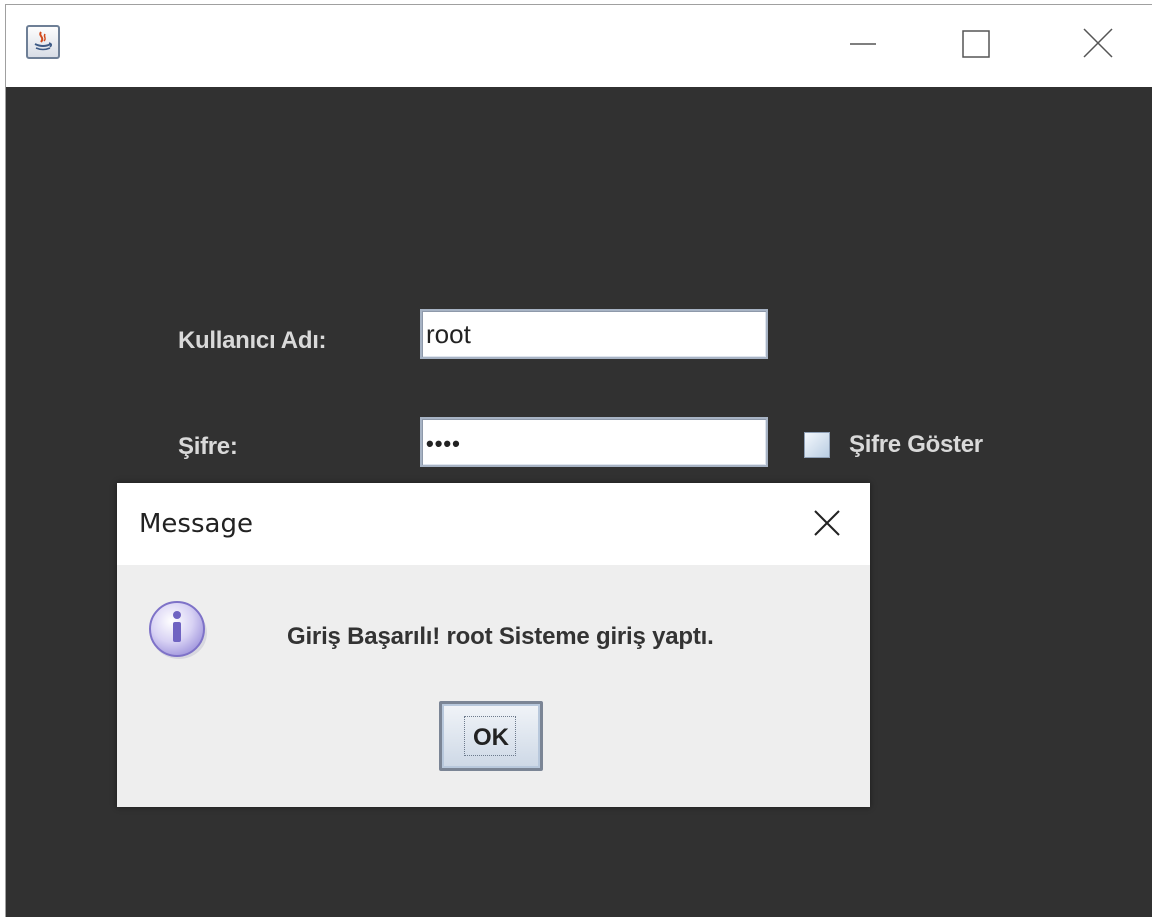  I want to click on dialog-close-button, so click(827, 523).